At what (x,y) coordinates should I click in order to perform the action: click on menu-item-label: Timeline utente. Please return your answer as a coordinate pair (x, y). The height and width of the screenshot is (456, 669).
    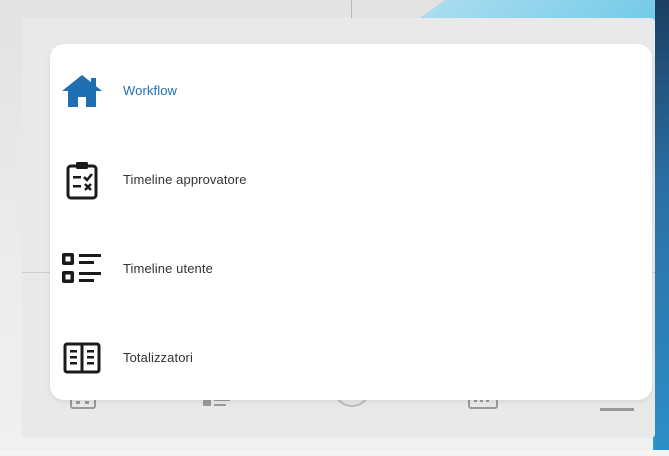
    Looking at the image, I should click on (168, 268).